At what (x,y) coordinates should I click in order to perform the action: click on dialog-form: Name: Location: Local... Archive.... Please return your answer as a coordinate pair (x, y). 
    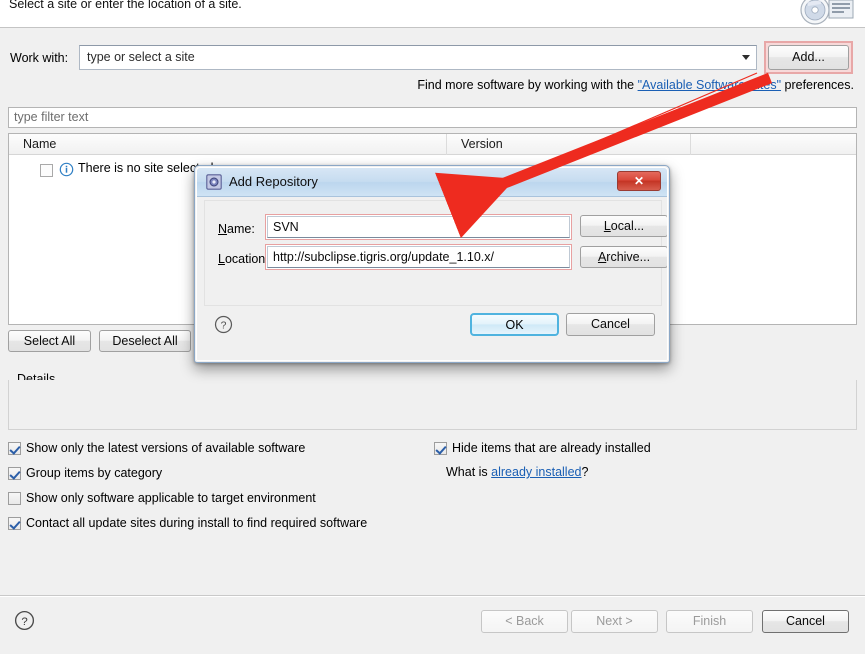
    Looking at the image, I should click on (435, 253).